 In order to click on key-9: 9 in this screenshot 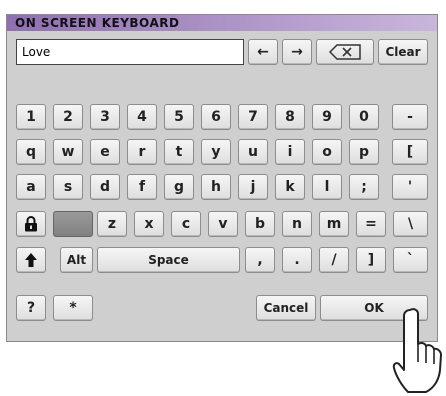, I will do `click(327, 117)`.